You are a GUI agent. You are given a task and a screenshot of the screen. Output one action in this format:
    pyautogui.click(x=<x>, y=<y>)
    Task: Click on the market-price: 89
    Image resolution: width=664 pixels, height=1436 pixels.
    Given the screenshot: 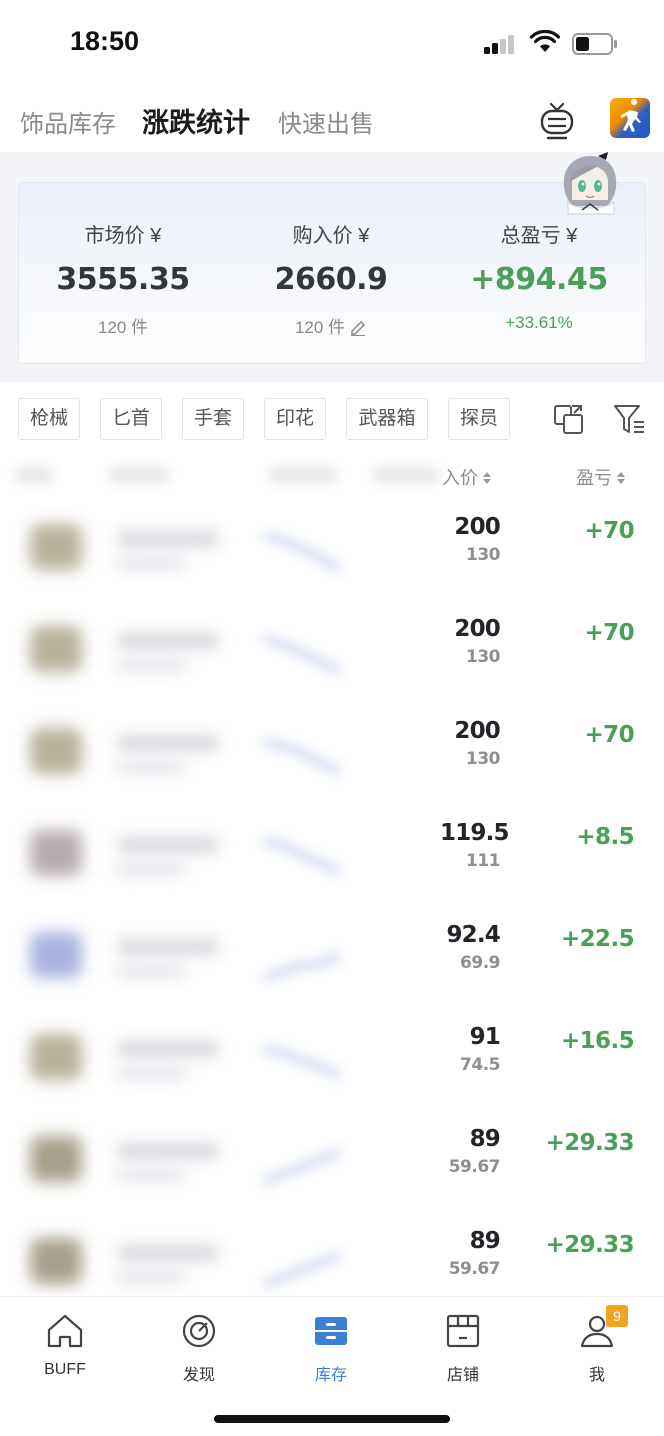 What is the action you would take?
    pyautogui.click(x=485, y=1241)
    